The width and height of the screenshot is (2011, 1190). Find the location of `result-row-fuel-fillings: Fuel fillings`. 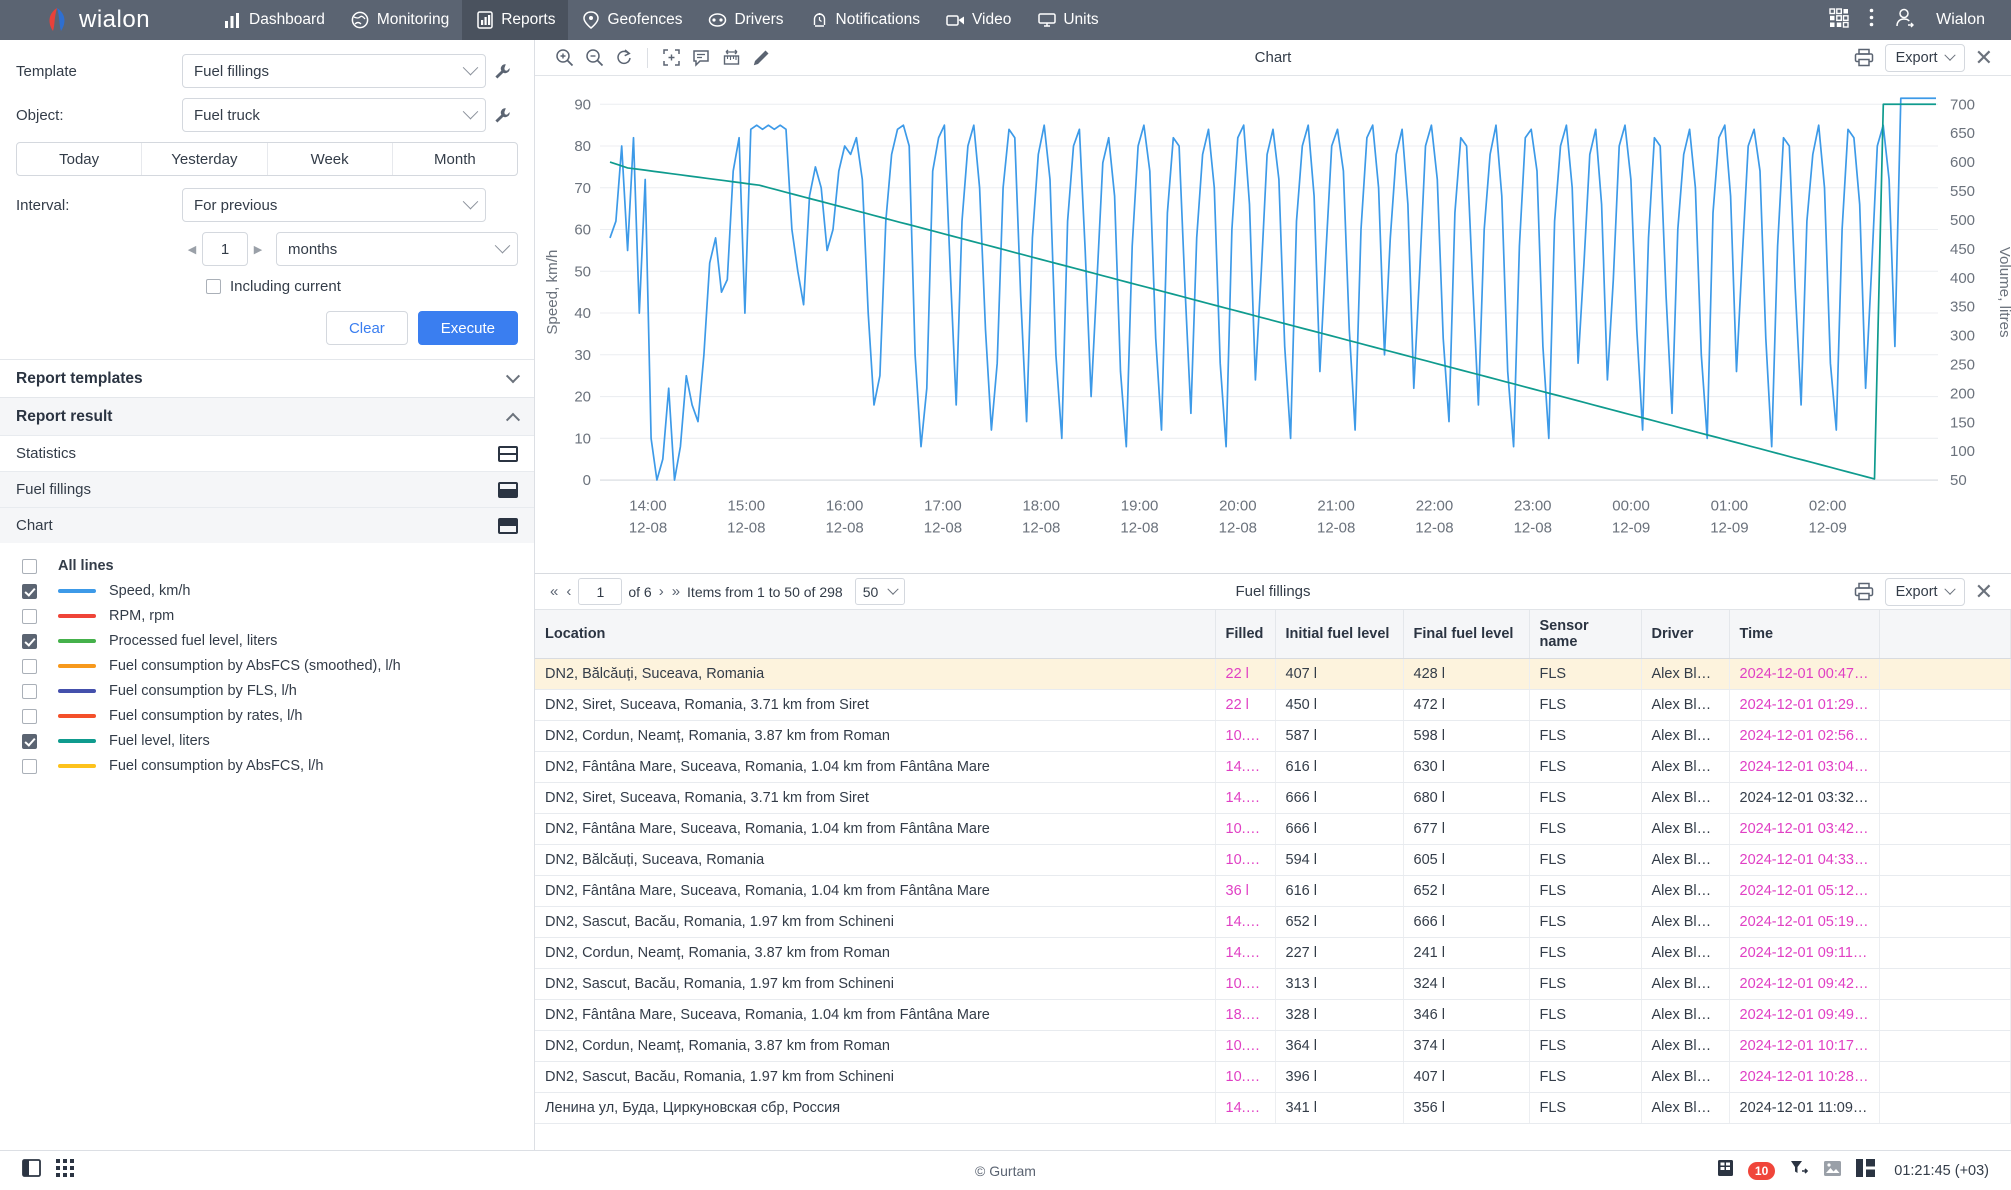

result-row-fuel-fillings: Fuel fillings is located at coordinates (267, 489).